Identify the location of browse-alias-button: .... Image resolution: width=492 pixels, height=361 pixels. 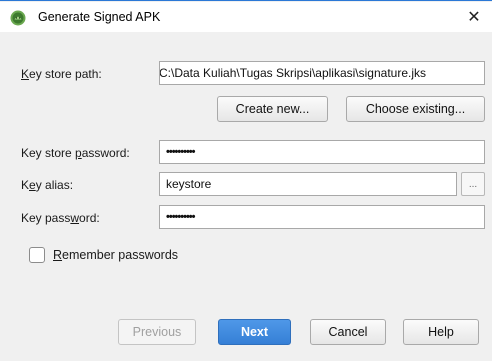
(473, 184).